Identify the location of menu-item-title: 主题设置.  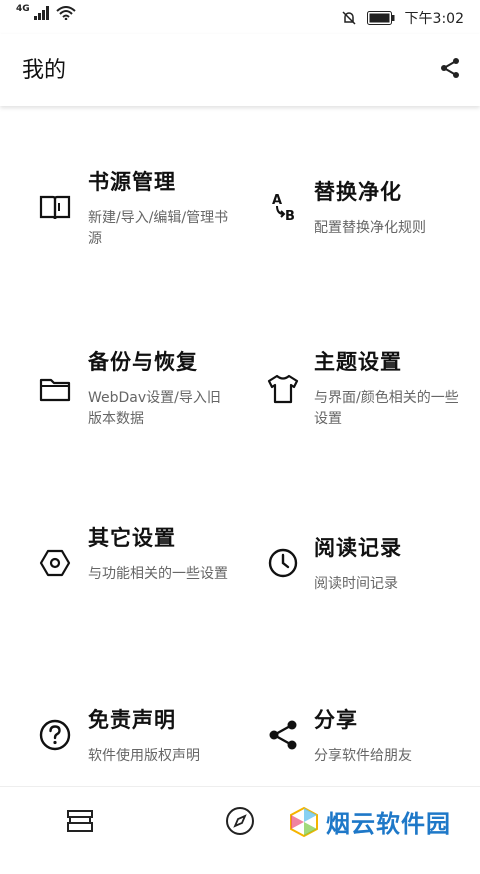
(358, 362).